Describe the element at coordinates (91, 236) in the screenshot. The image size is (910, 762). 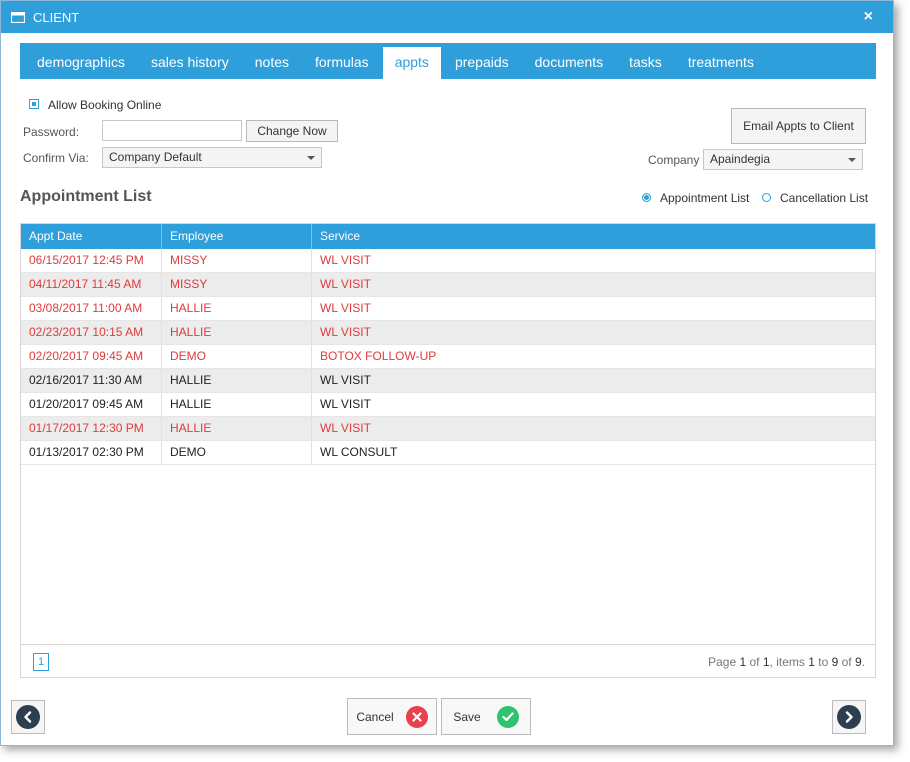
I see `column-header-appt-date: Appt Date` at that location.